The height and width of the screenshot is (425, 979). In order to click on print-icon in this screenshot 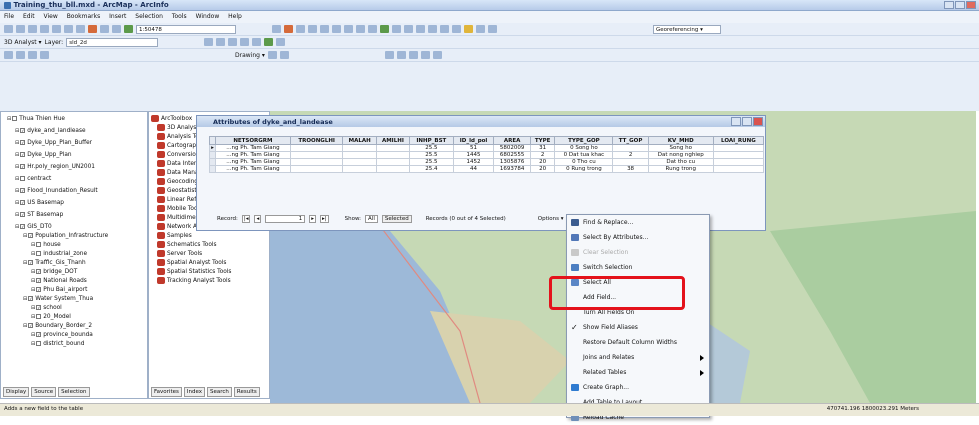, I will do `click(44, 29)`.